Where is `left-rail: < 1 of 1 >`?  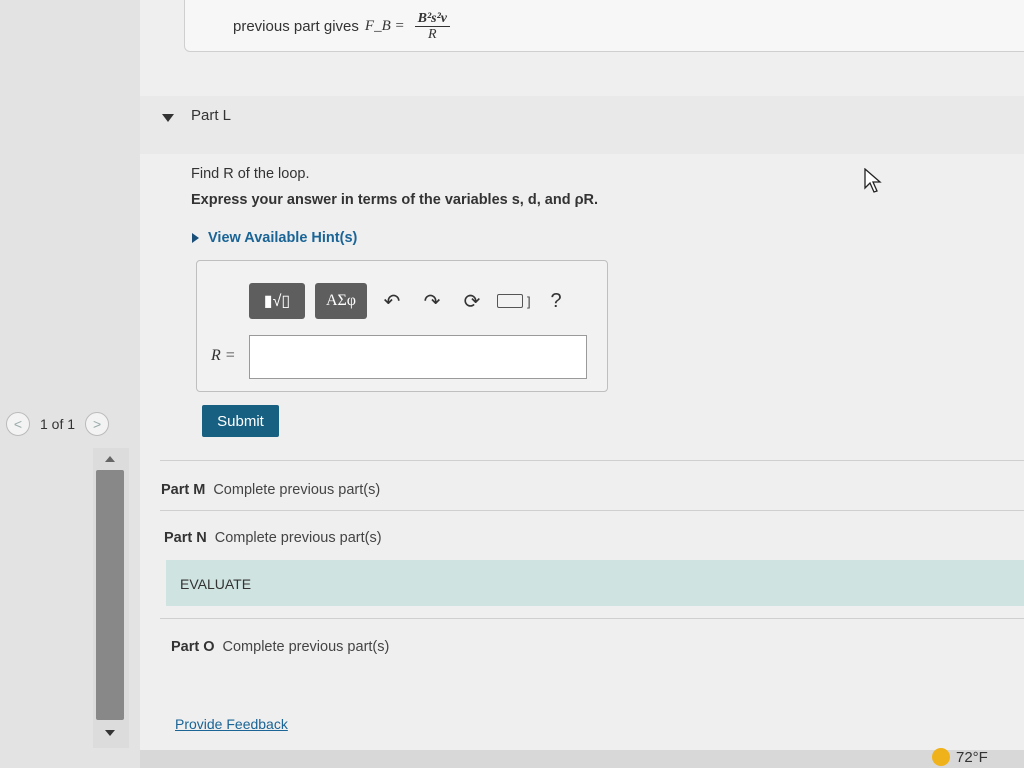 left-rail: < 1 of 1 > is located at coordinates (70, 384).